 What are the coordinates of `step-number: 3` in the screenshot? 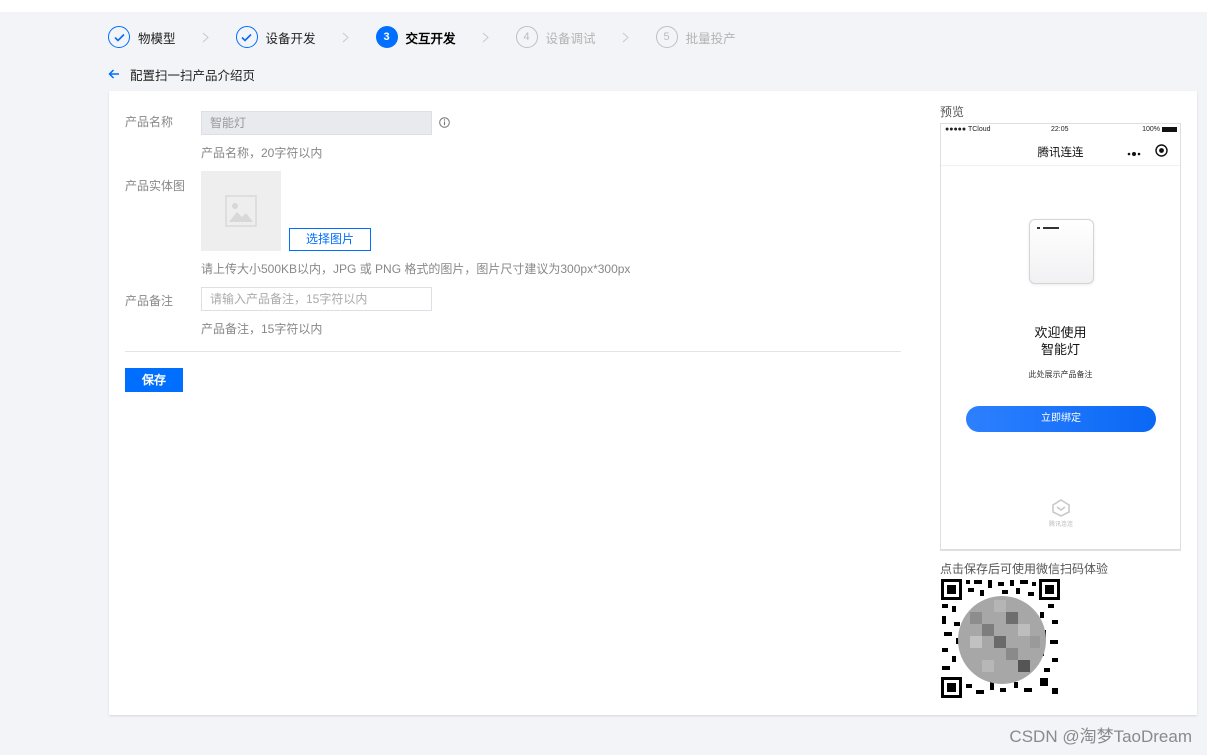 It's located at (386, 37).